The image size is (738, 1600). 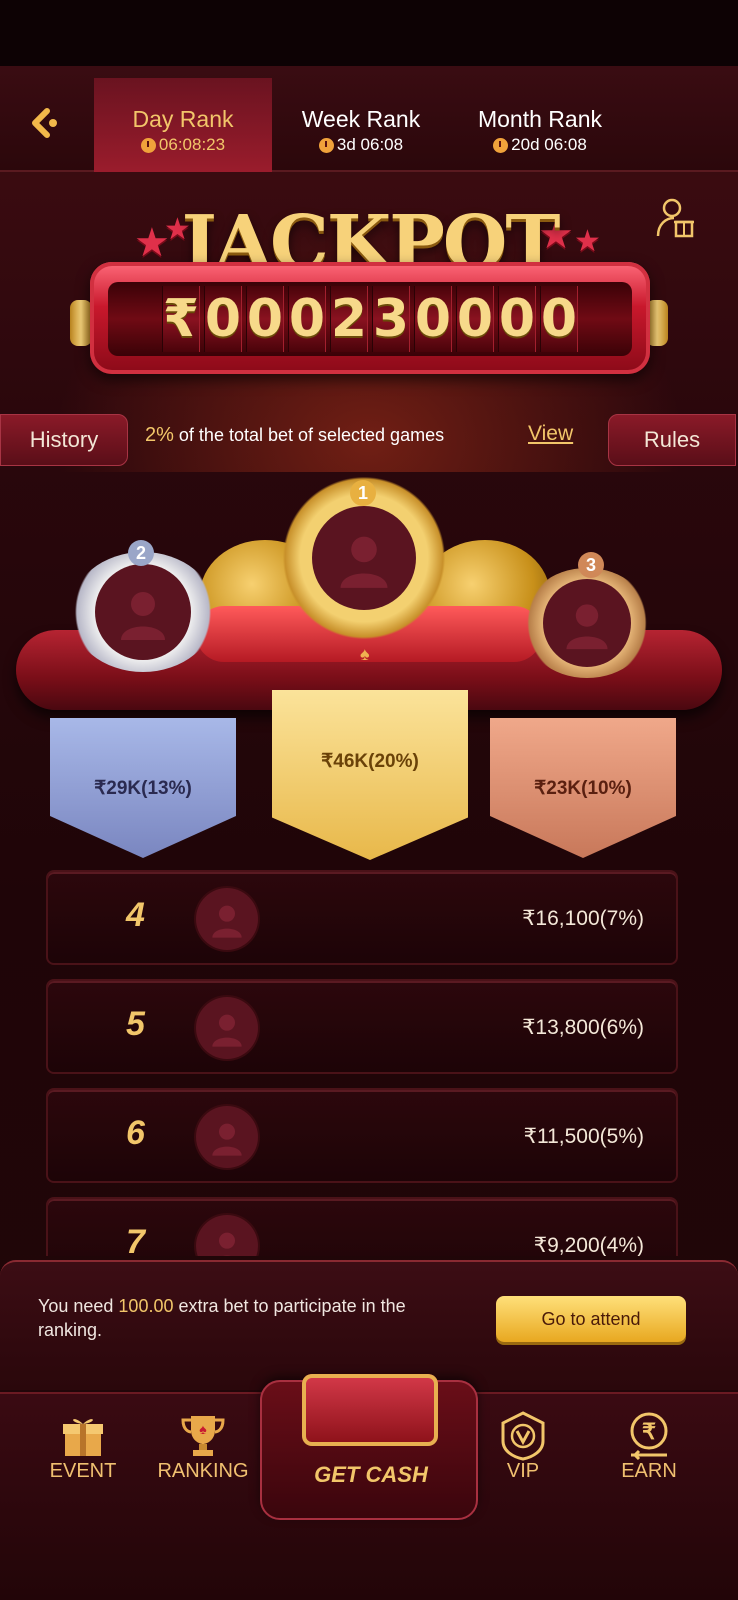 I want to click on treasure-chest-icon, so click(x=370, y=1410).